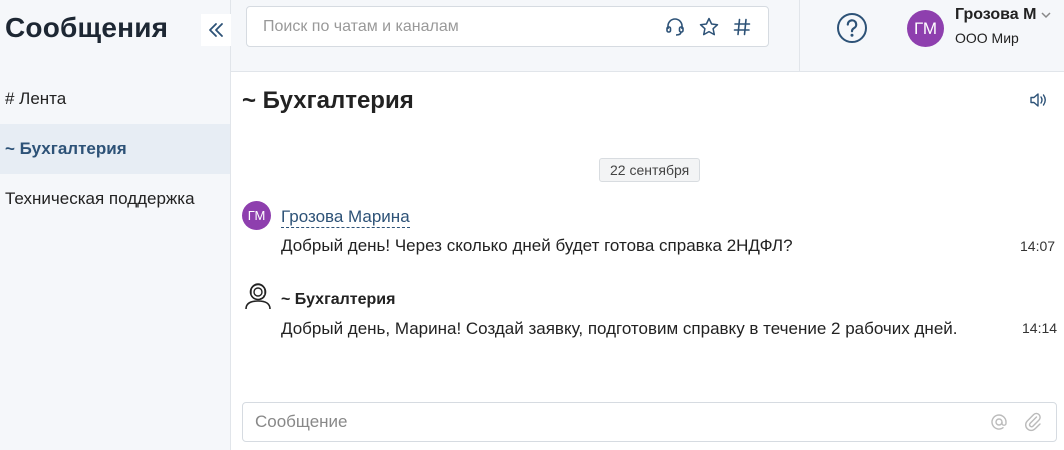 This screenshot has height=450, width=1064. I want to click on user-name: Грозова М, so click(1003, 15).